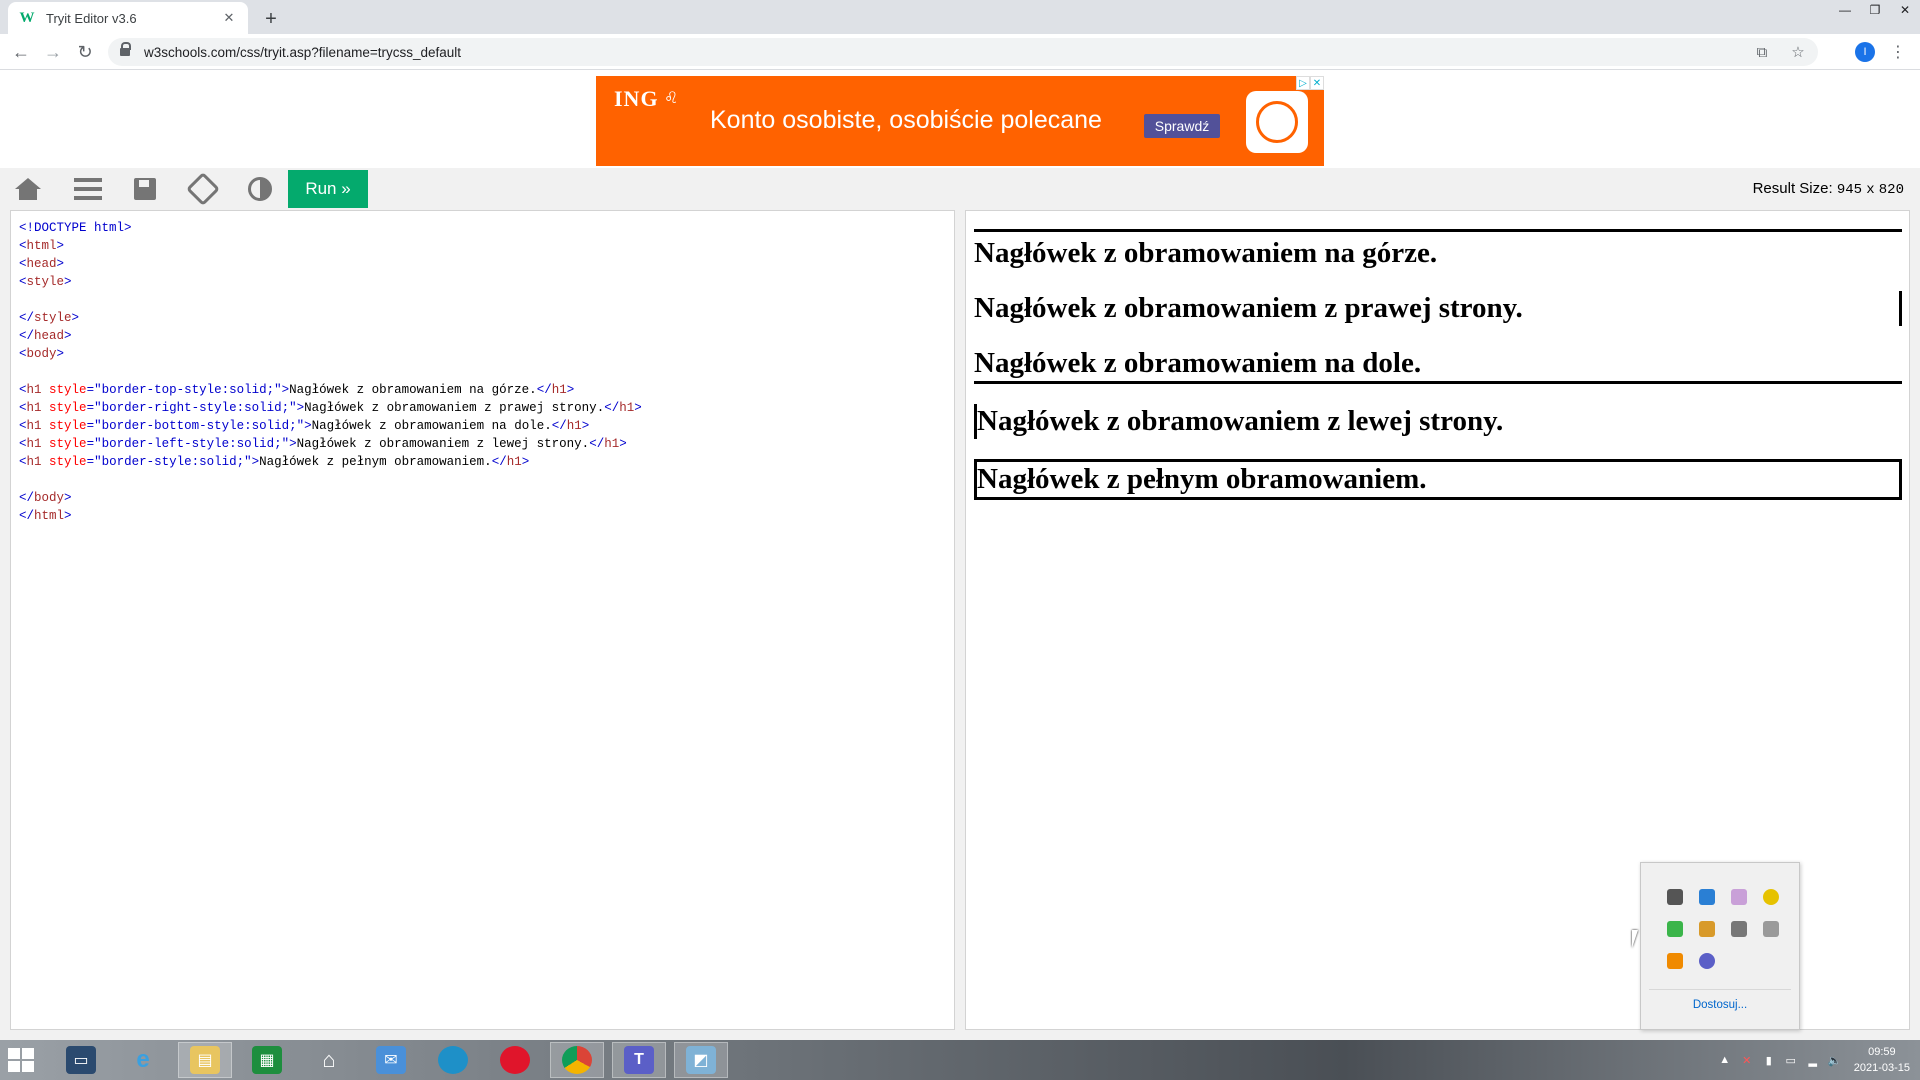 The height and width of the screenshot is (1080, 1920). Describe the element at coordinates (1905, 10) in the screenshot. I see `close-window-icon: ✕` at that location.